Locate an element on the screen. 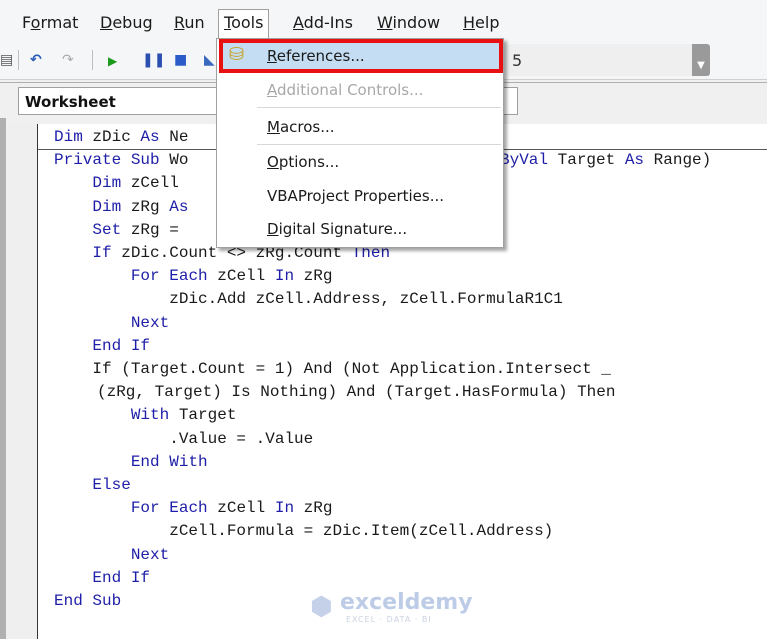 The height and width of the screenshot is (639, 767). procedure-combo-value: 5 is located at coordinates (517, 60).